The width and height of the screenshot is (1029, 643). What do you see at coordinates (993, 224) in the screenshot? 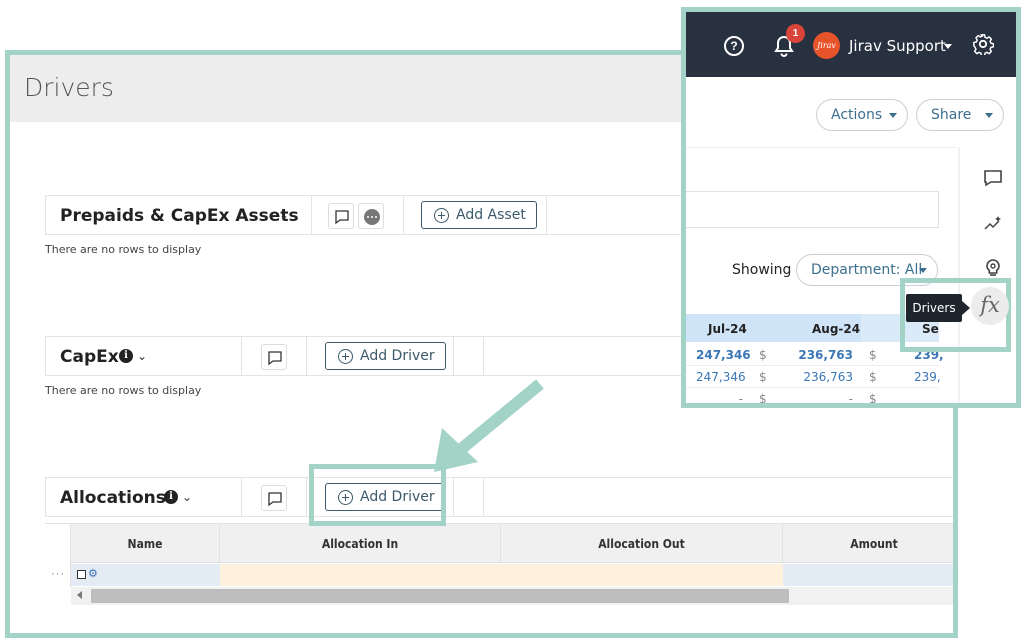
I see `sparkle-chart-icon` at bounding box center [993, 224].